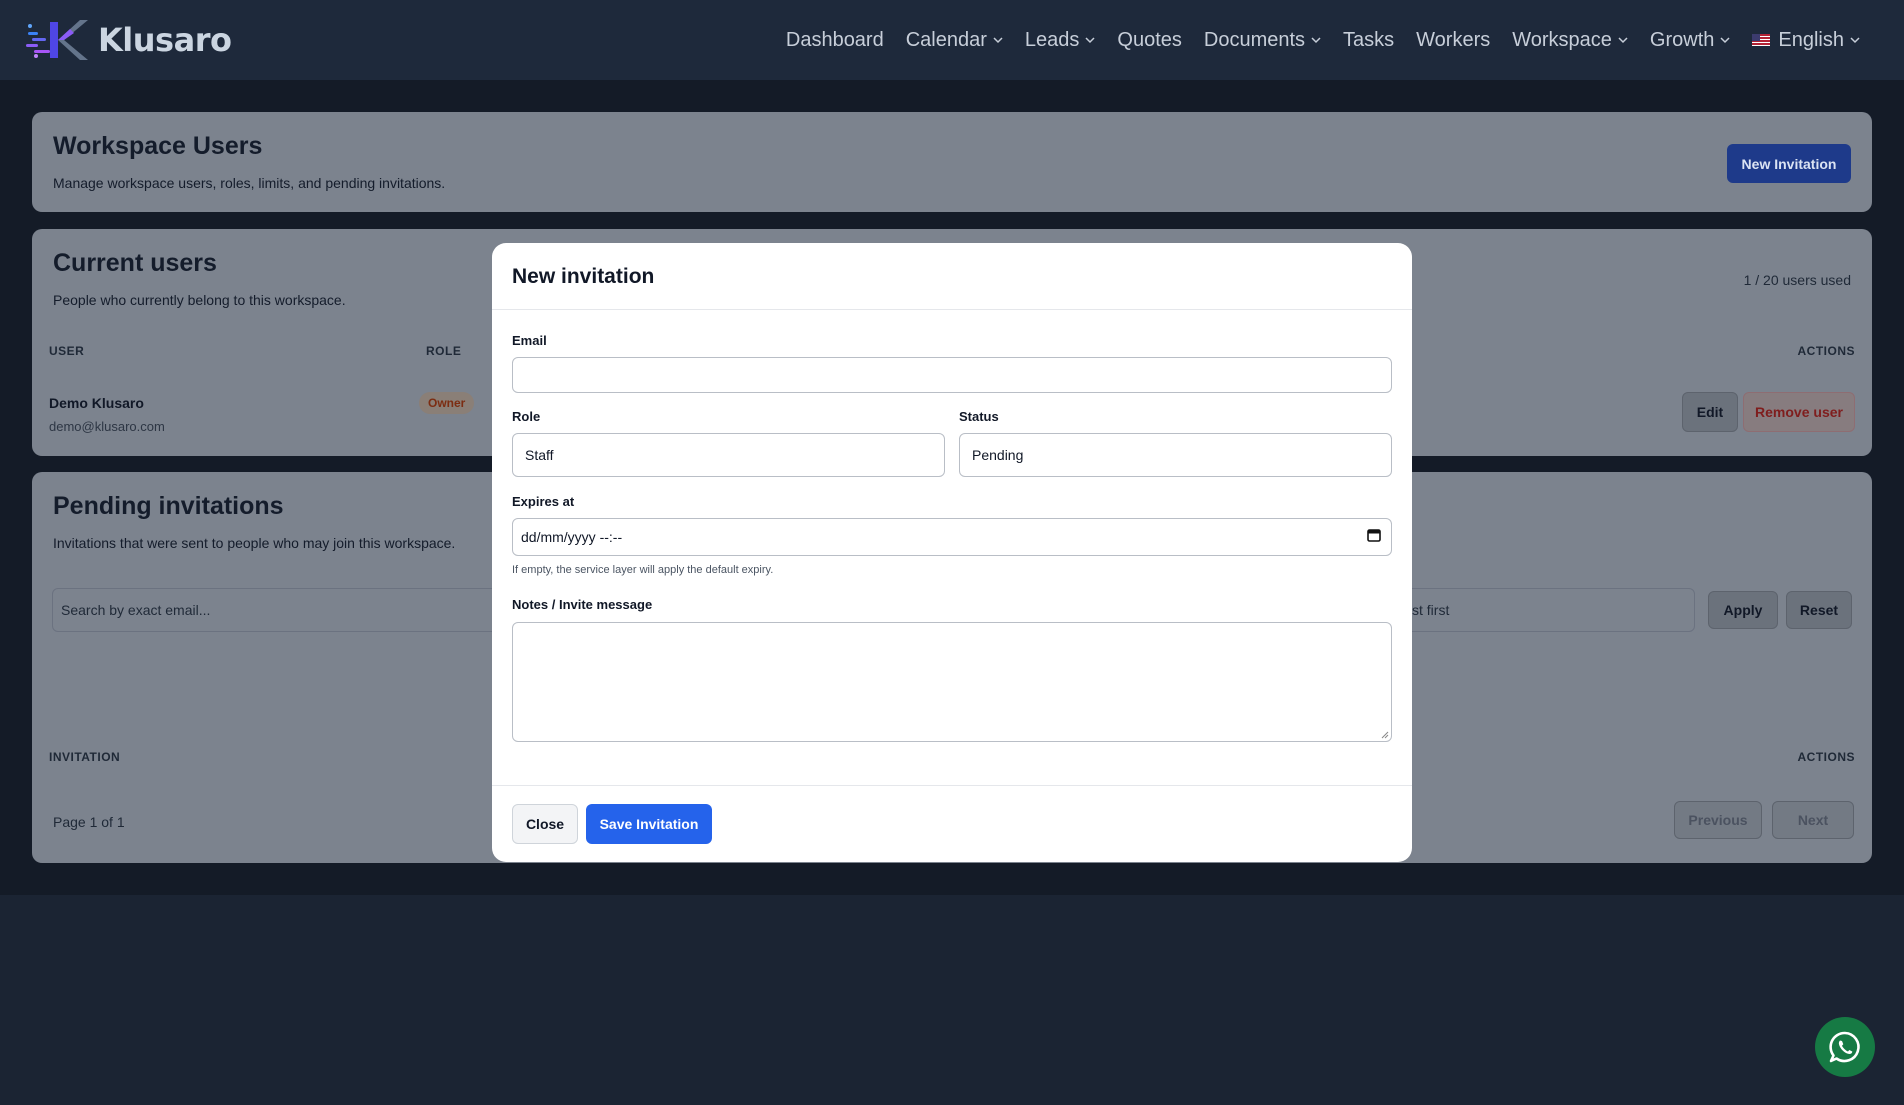 This screenshot has height=1105, width=1904. I want to click on brand-logo: Klusaro, so click(129, 40).